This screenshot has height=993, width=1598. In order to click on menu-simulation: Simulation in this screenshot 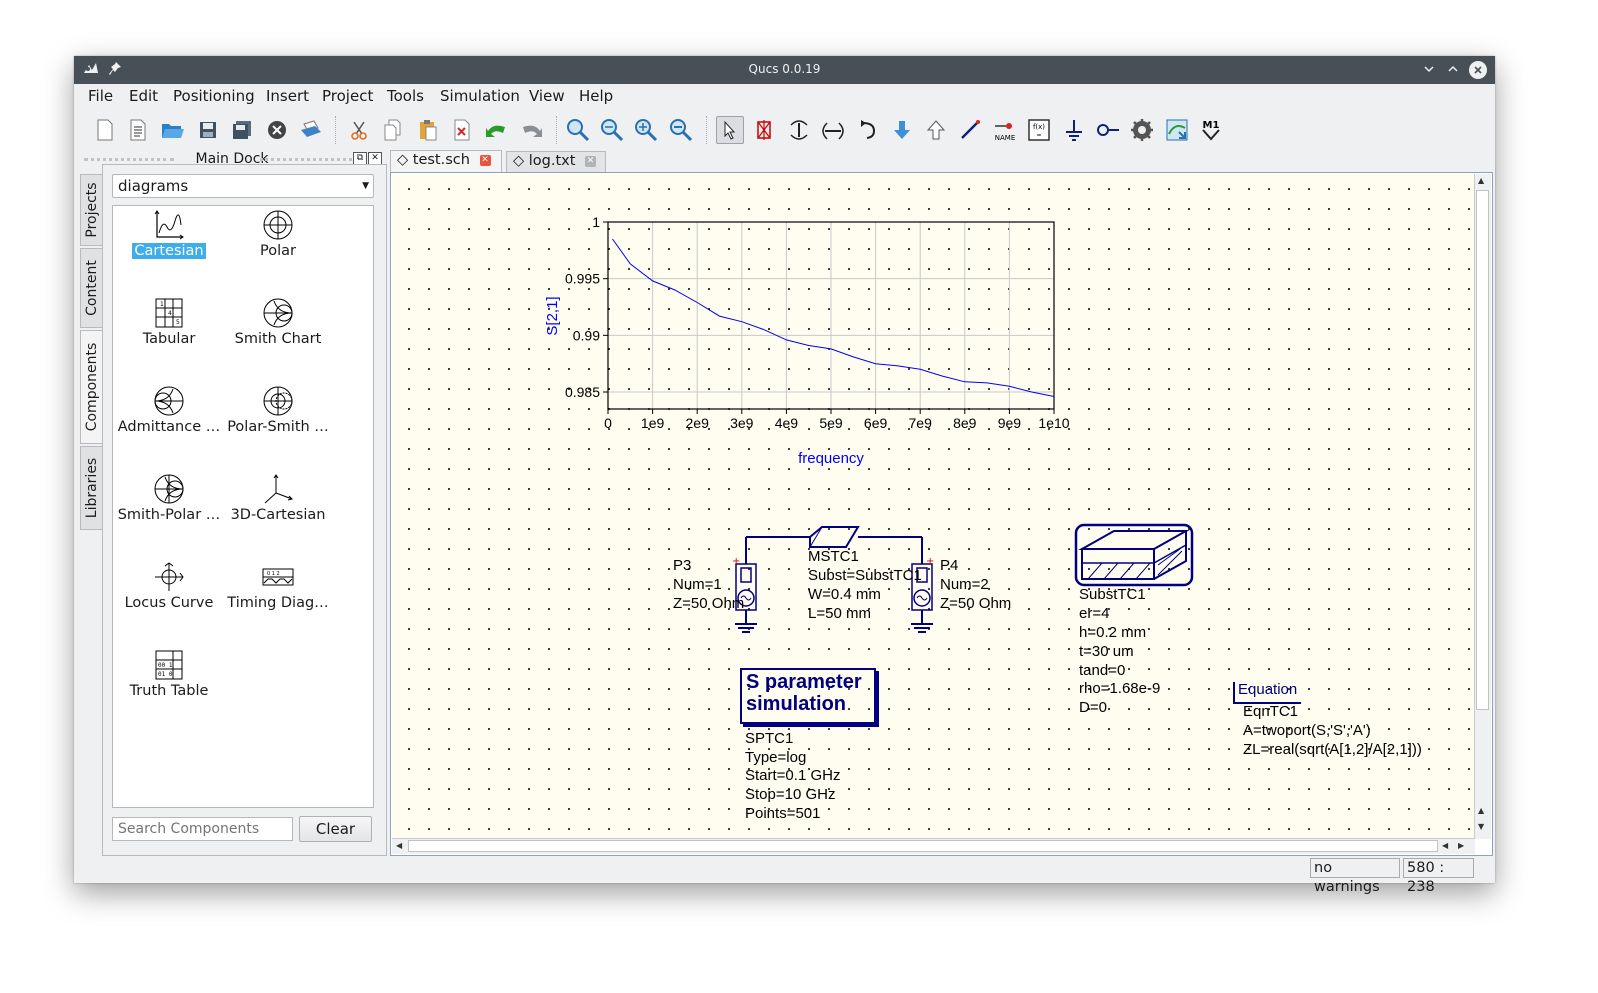, I will do `click(480, 96)`.